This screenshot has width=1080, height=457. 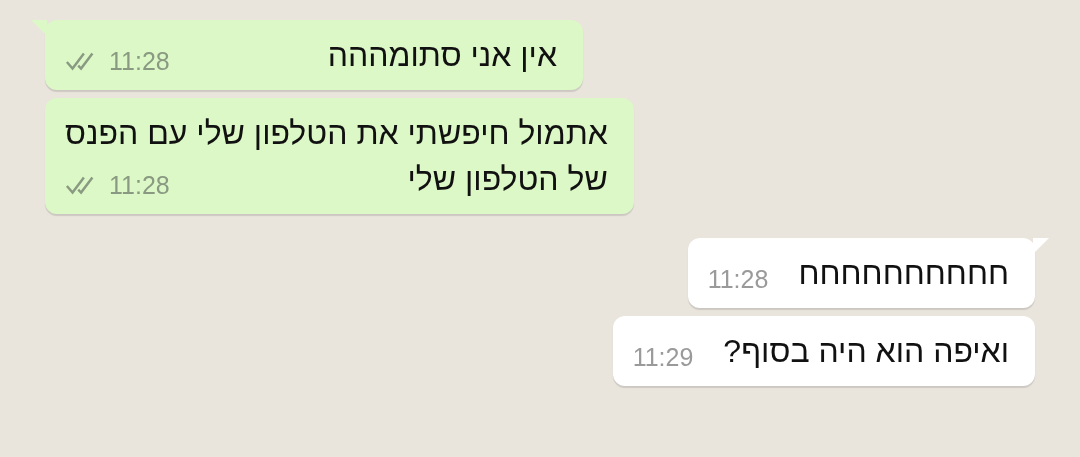 I want to click on message-text: אתמול חיפשתי את הטלפון שלי עם הפנס, so click(x=336, y=133).